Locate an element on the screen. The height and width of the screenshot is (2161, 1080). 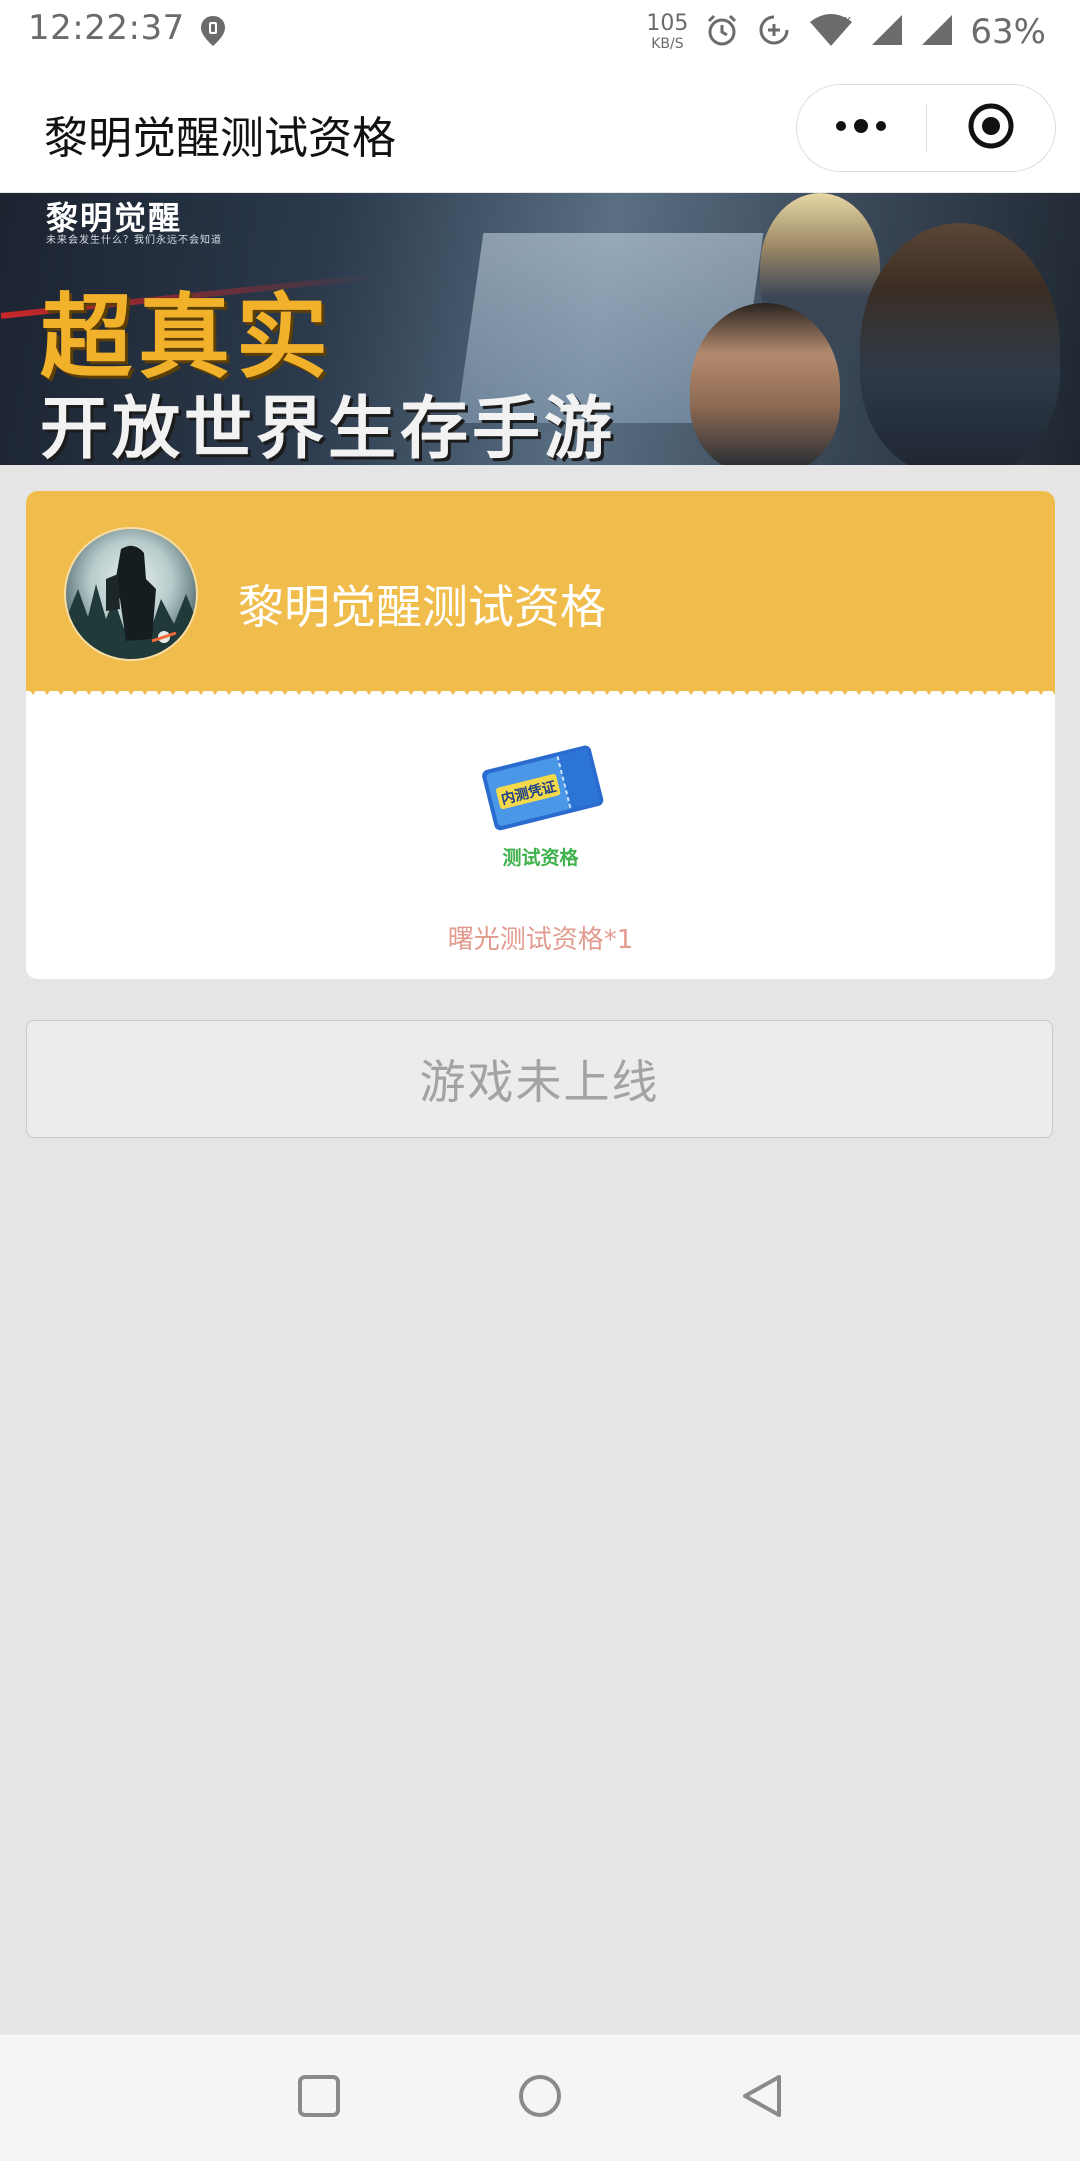
android-nav-bar is located at coordinates (540, 2097).